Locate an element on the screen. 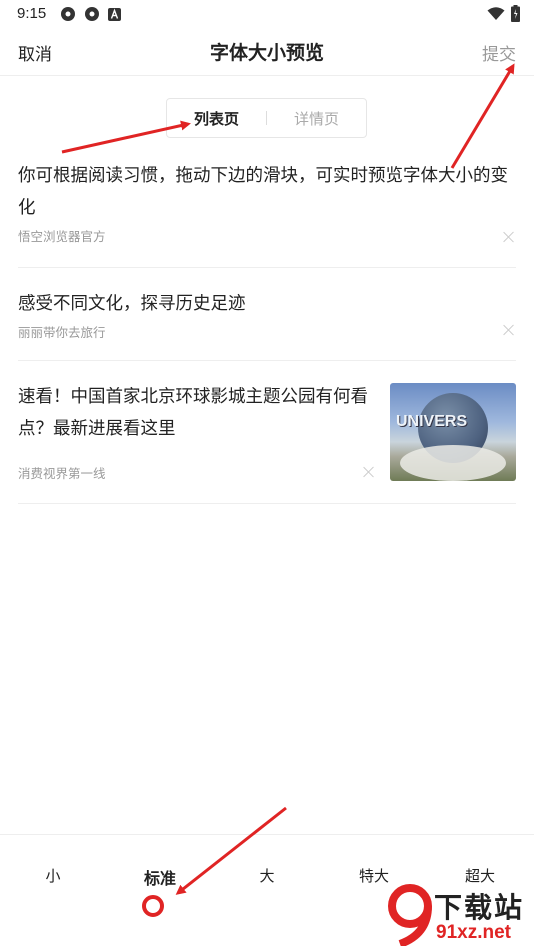 This screenshot has width=534, height=950. watermark: 下载站 91xz.net is located at coordinates (461, 915).